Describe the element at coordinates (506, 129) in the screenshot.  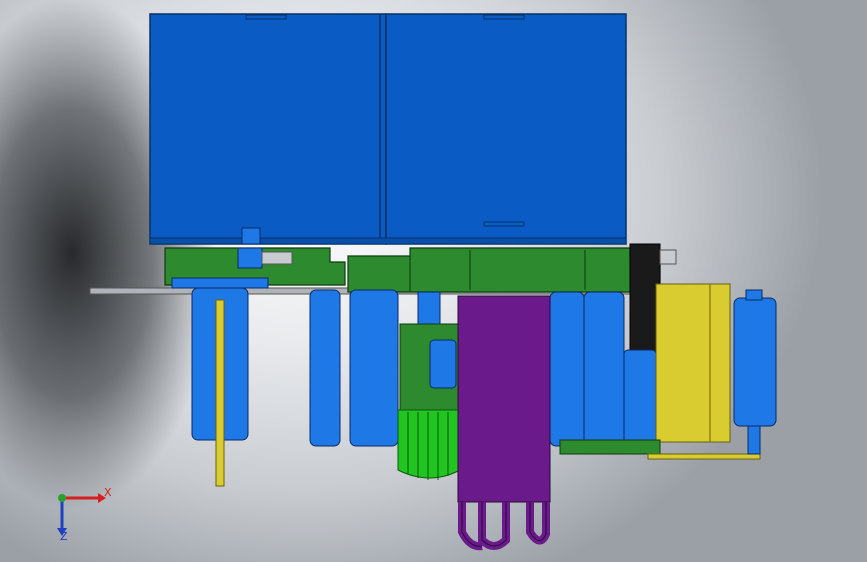
I see `housing-box-right` at that location.